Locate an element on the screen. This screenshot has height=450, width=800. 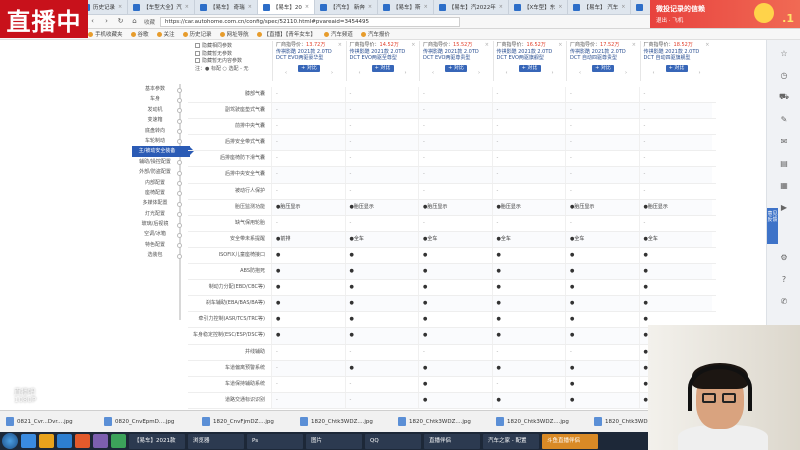
nav-item: 特色配置 is located at coordinates (159, 245).